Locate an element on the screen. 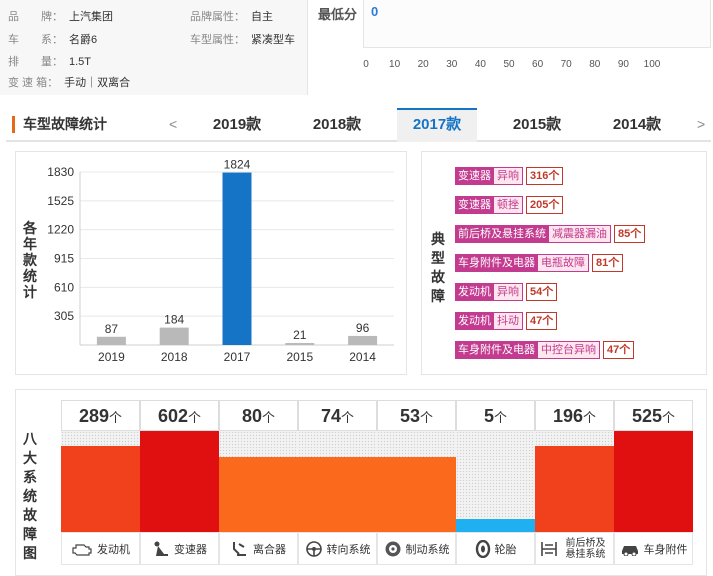 The height and width of the screenshot is (576, 713). info-row-gearbox: 变 速 箱： 手动｜双离合 is located at coordinates (69, 82).